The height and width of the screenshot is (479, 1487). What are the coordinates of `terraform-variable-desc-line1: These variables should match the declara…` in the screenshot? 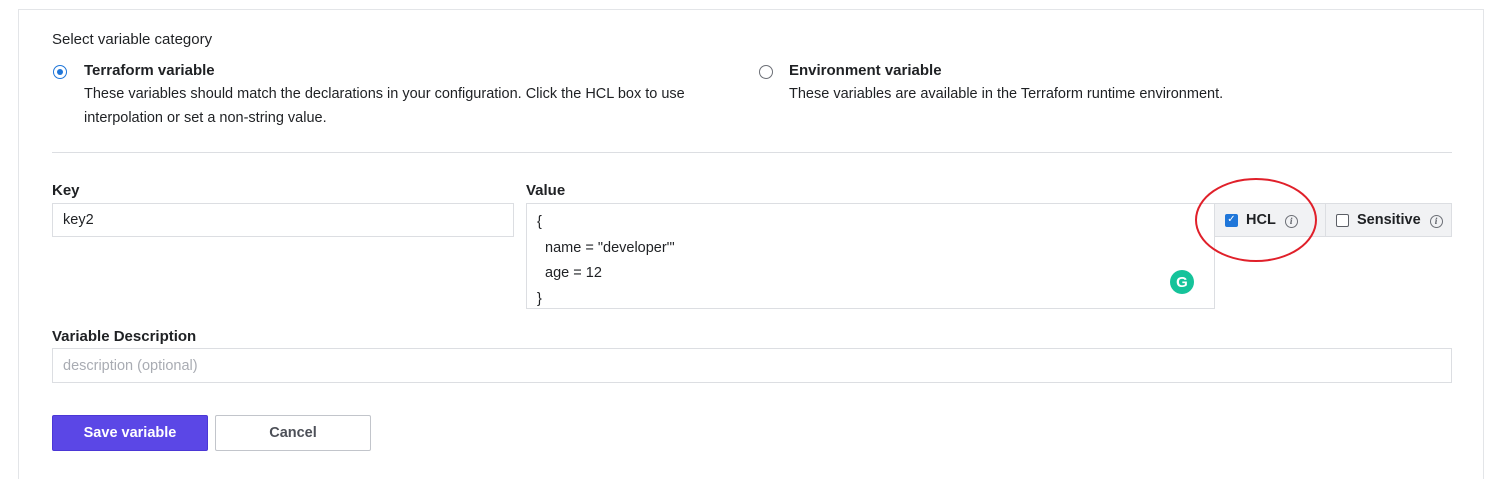 It's located at (384, 94).